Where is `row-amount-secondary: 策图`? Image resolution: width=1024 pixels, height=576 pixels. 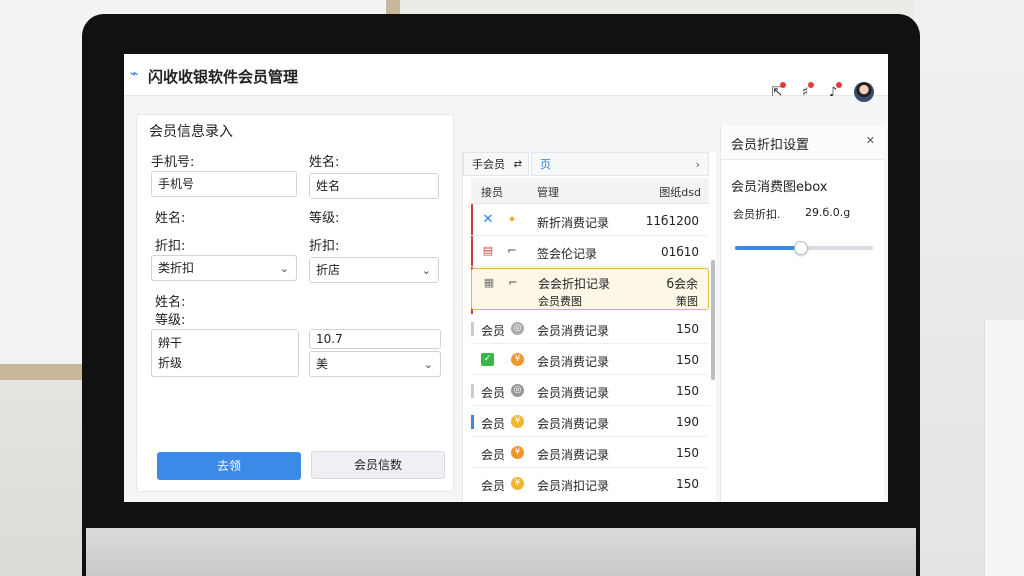
row-amount-secondary: 策图 is located at coordinates (687, 301).